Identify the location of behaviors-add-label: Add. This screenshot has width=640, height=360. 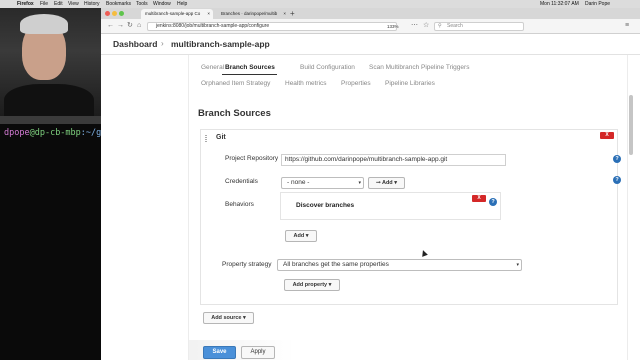
(299, 236).